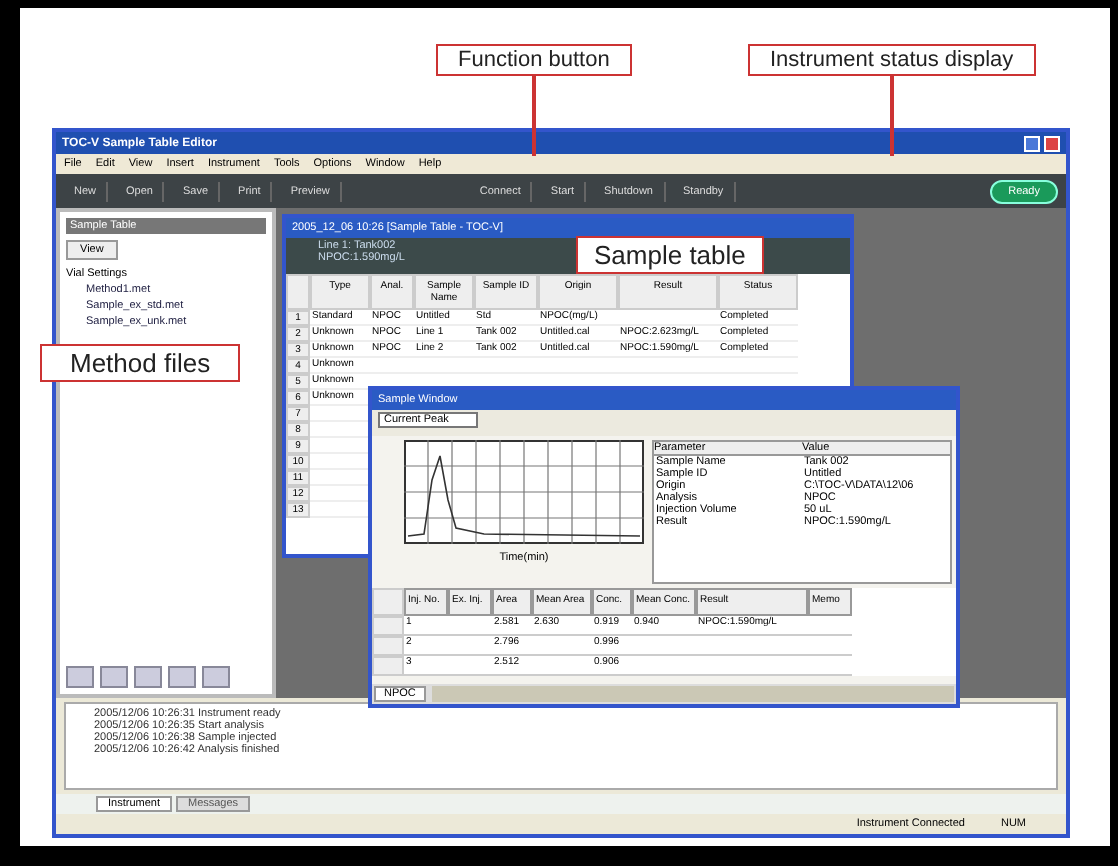  I want to click on close-button, so click(1052, 143).